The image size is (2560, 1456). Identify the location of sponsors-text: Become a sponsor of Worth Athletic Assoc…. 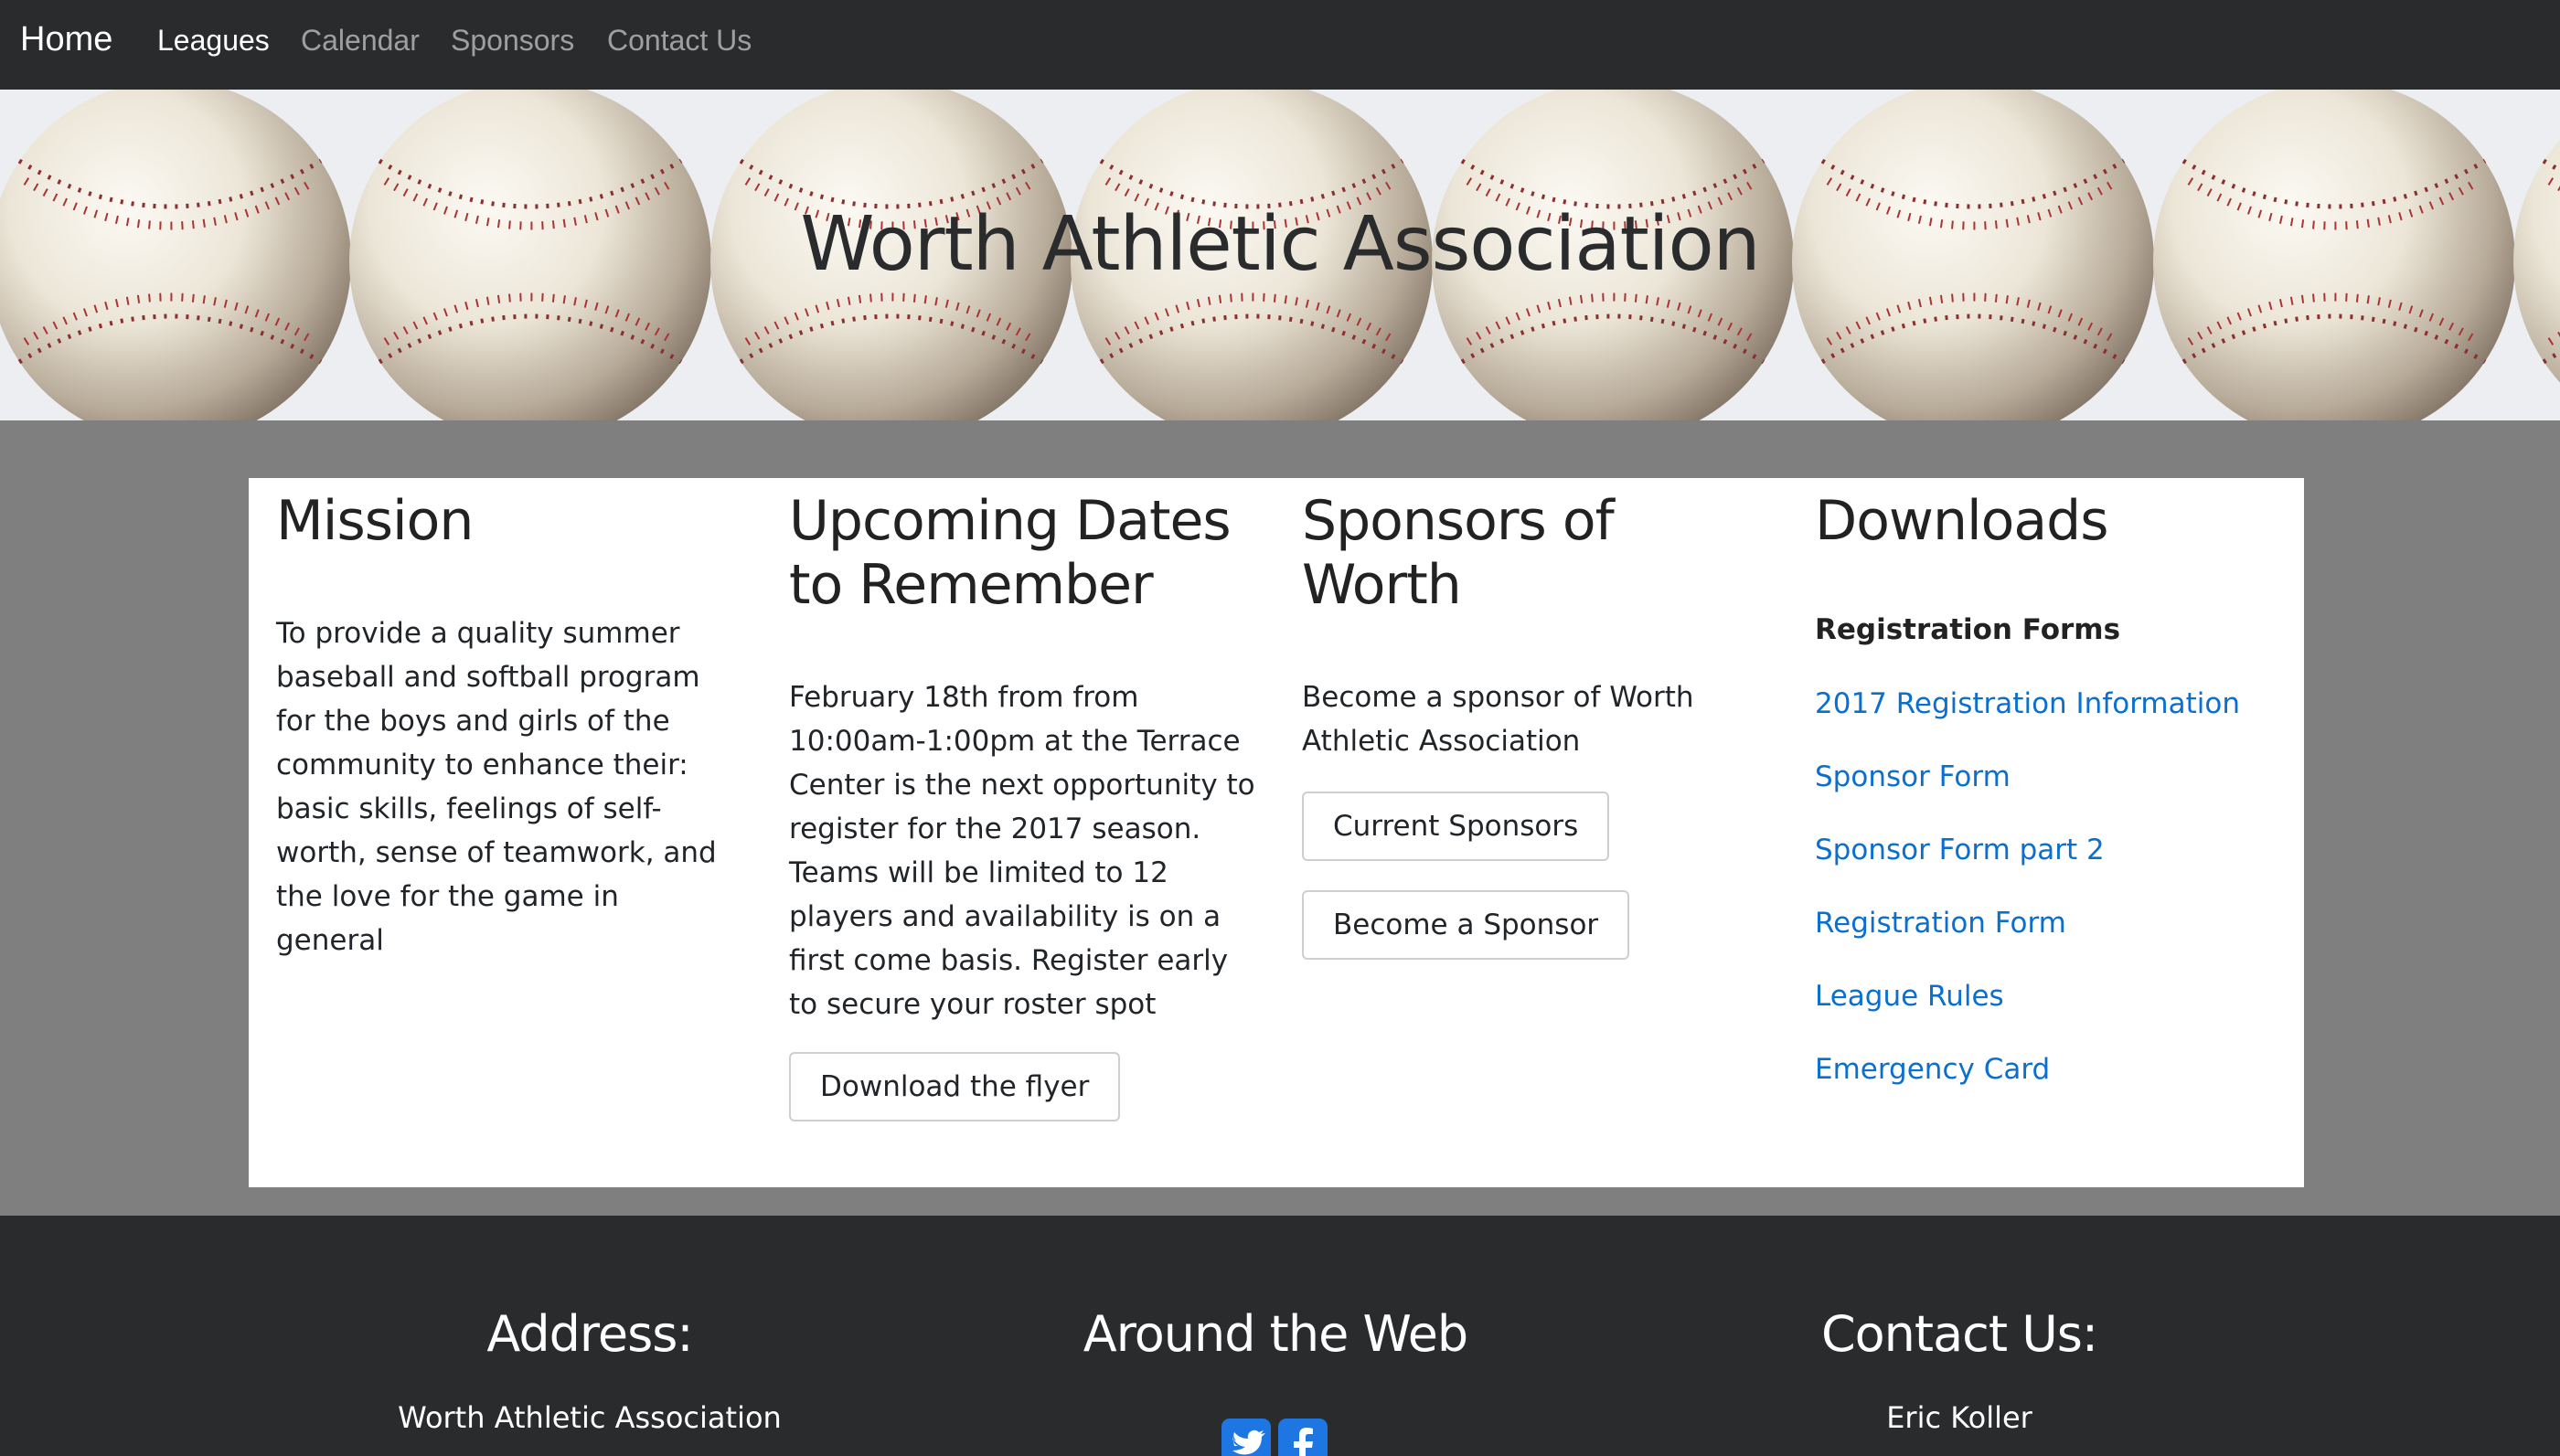
(1498, 719).